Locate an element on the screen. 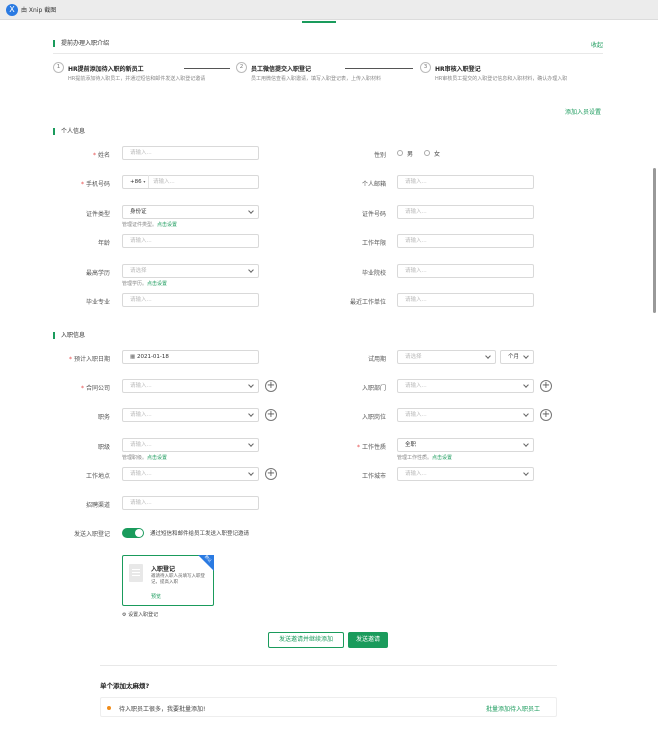 This screenshot has width=658, height=729. vertical-scrollbar is located at coordinates (654, 240).